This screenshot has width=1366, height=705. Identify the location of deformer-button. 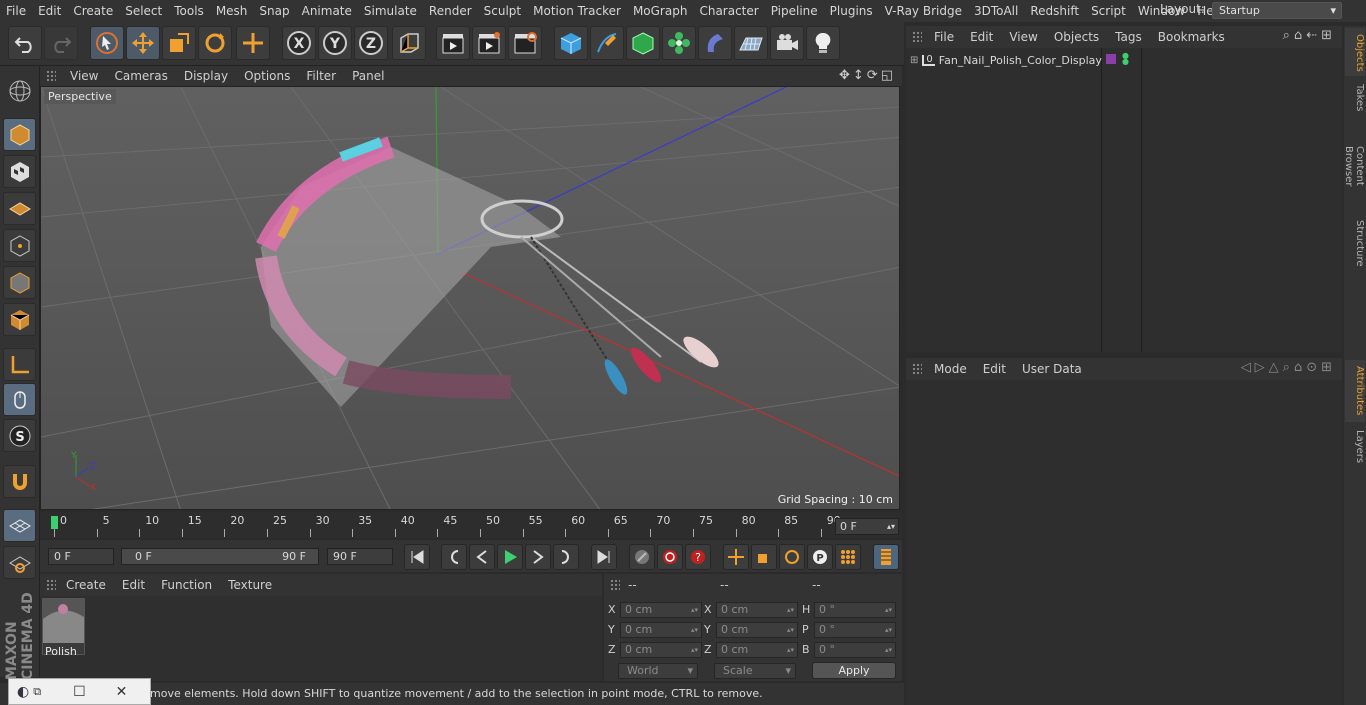
(715, 43).